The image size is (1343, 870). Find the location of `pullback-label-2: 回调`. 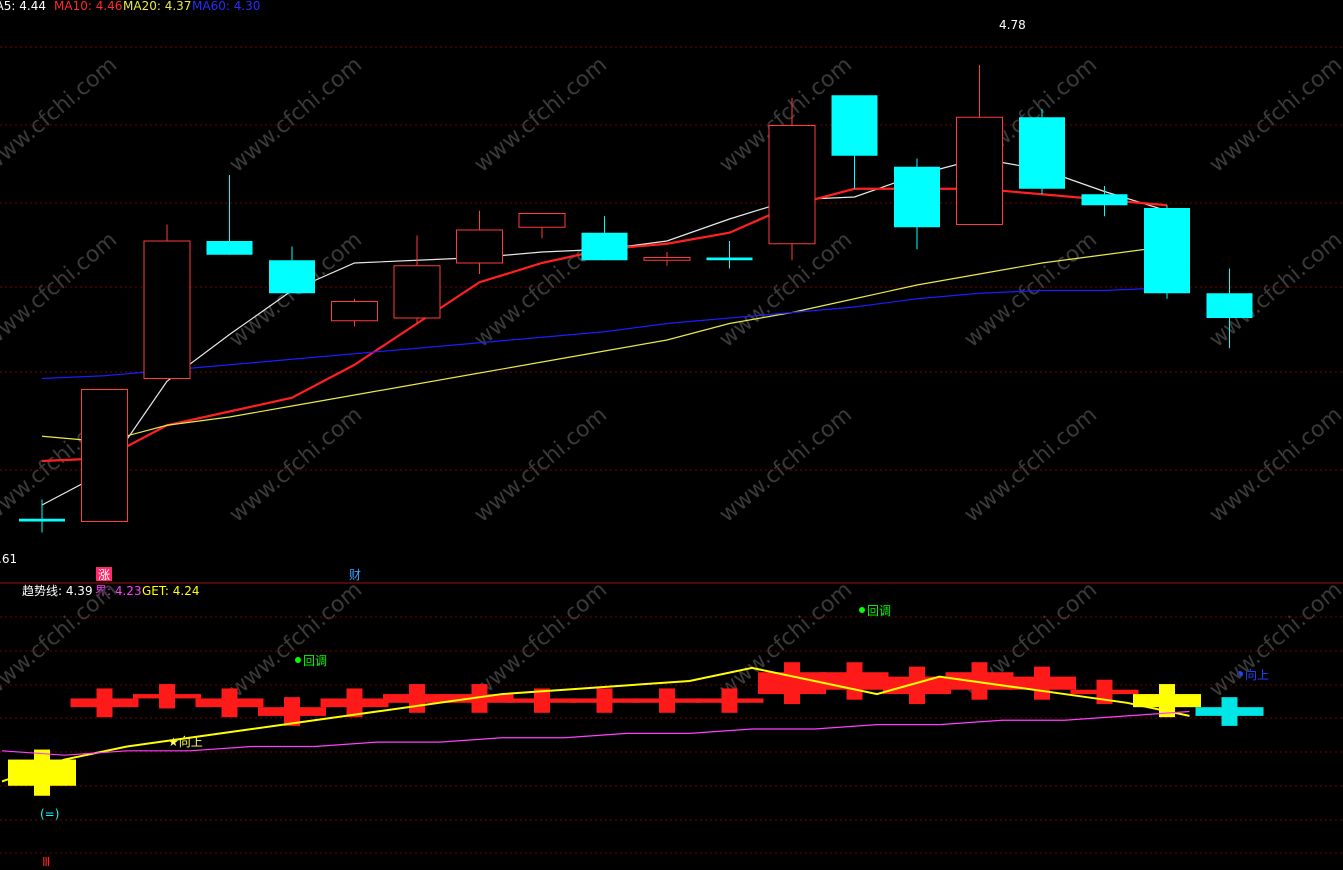

pullback-label-2: 回调 is located at coordinates (879, 611).